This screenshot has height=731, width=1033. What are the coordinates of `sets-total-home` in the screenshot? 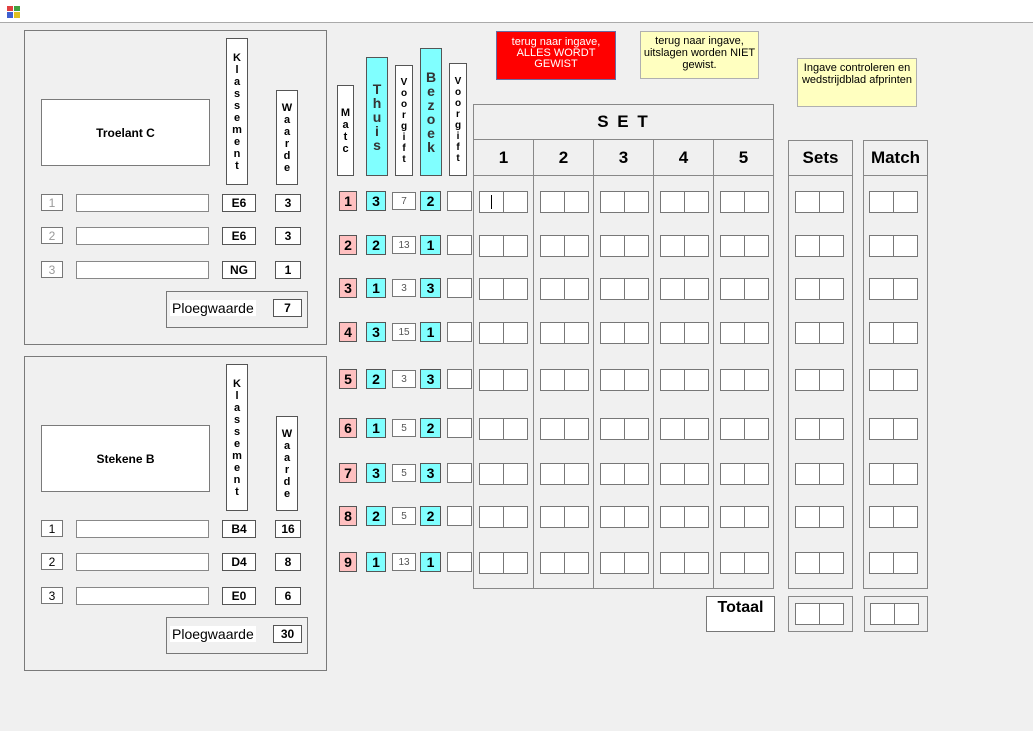 It's located at (807, 614).